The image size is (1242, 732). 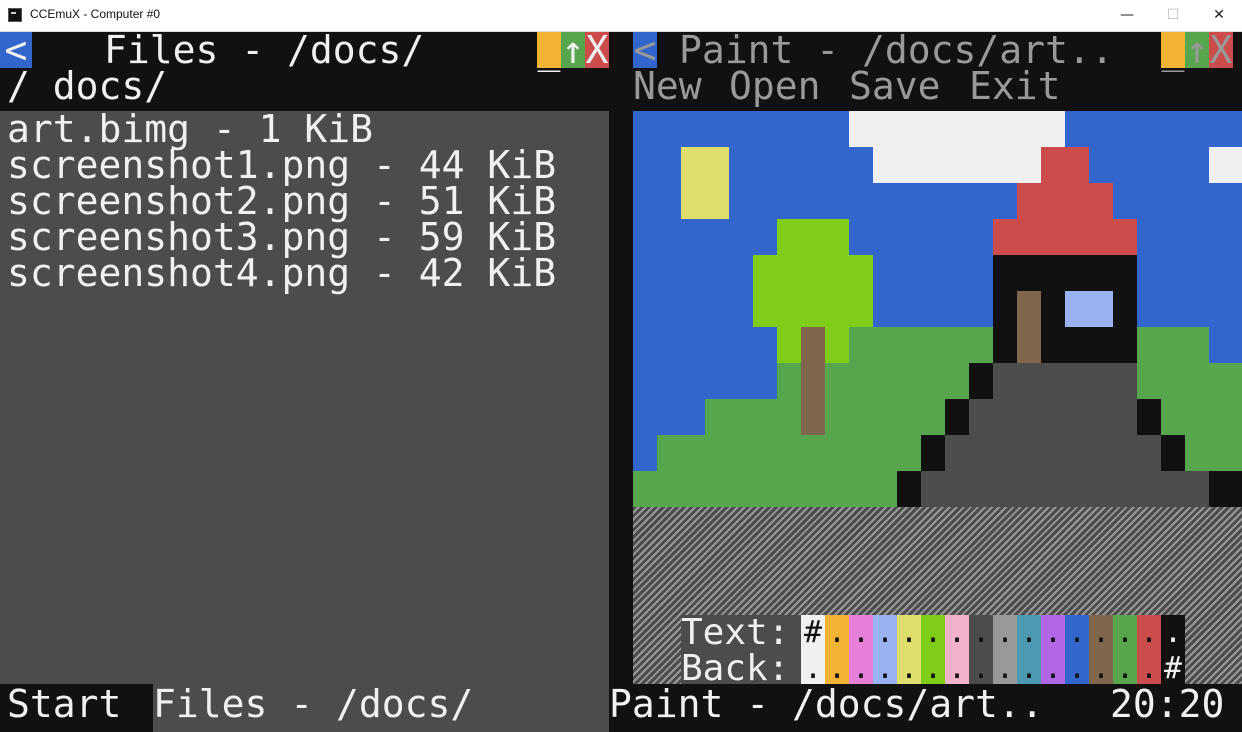 What do you see at coordinates (313, 704) in the screenshot?
I see `task-files: Files - /docs/` at bounding box center [313, 704].